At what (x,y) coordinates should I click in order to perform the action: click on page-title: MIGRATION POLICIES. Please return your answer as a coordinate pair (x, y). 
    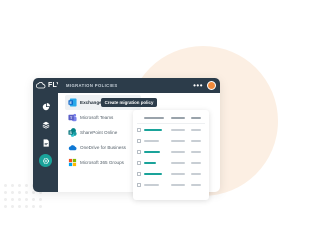
    Looking at the image, I should click on (92, 85).